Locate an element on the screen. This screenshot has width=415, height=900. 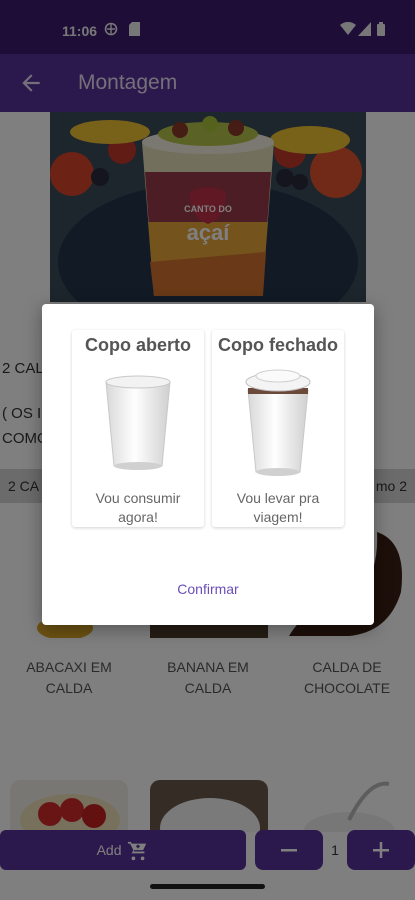
option-description-line: agora! is located at coordinates (138, 517).